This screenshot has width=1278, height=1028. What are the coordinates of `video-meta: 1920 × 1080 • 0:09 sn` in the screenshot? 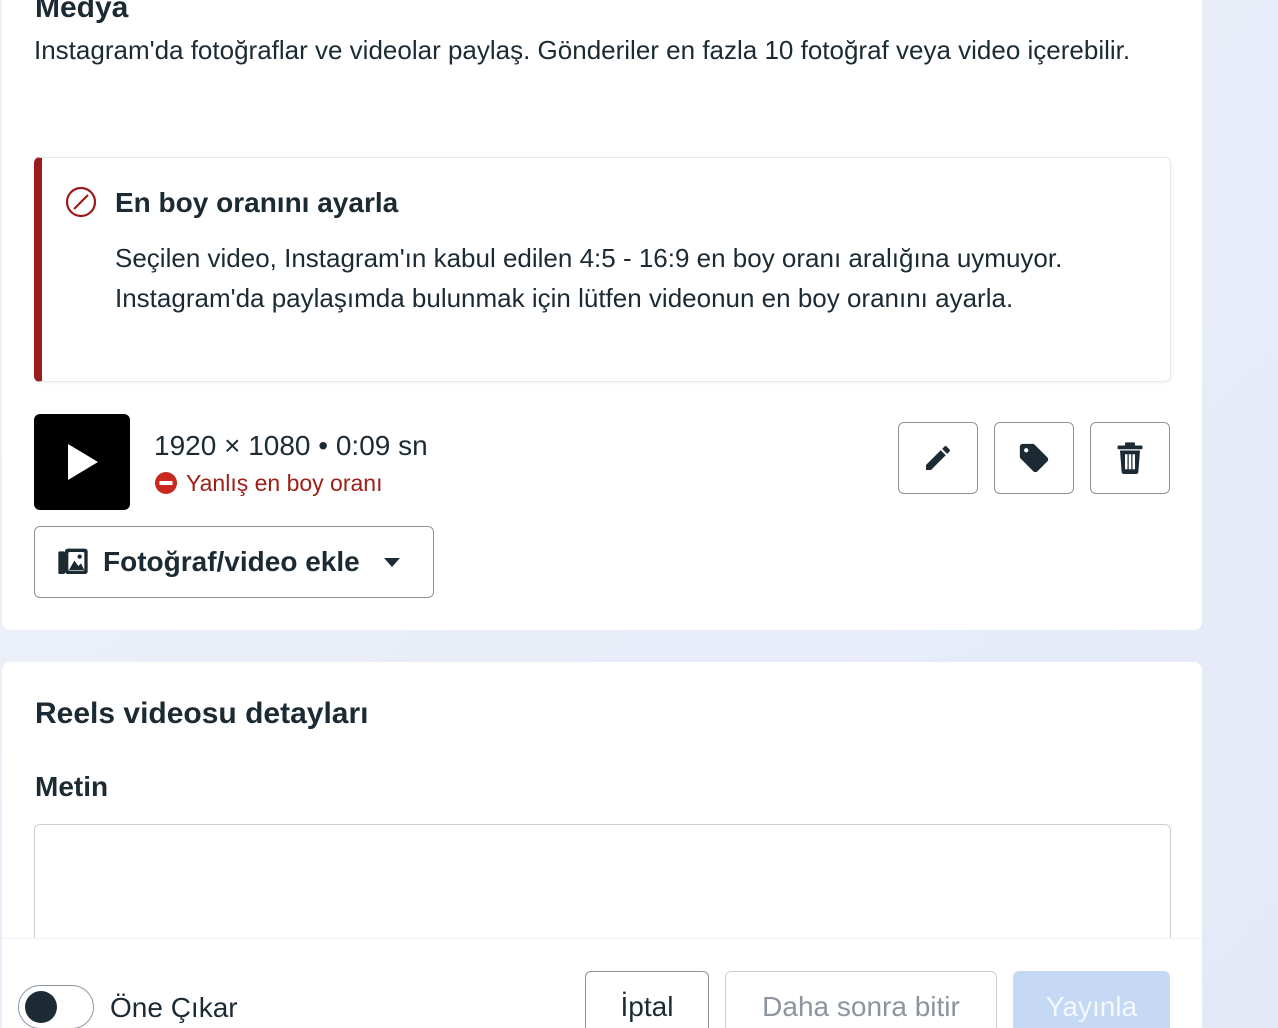 It's located at (291, 445).